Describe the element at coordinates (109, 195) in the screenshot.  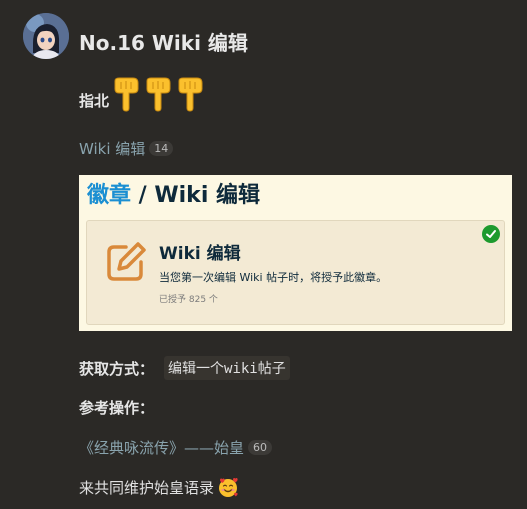
I see `badges-link: 徽章` at that location.